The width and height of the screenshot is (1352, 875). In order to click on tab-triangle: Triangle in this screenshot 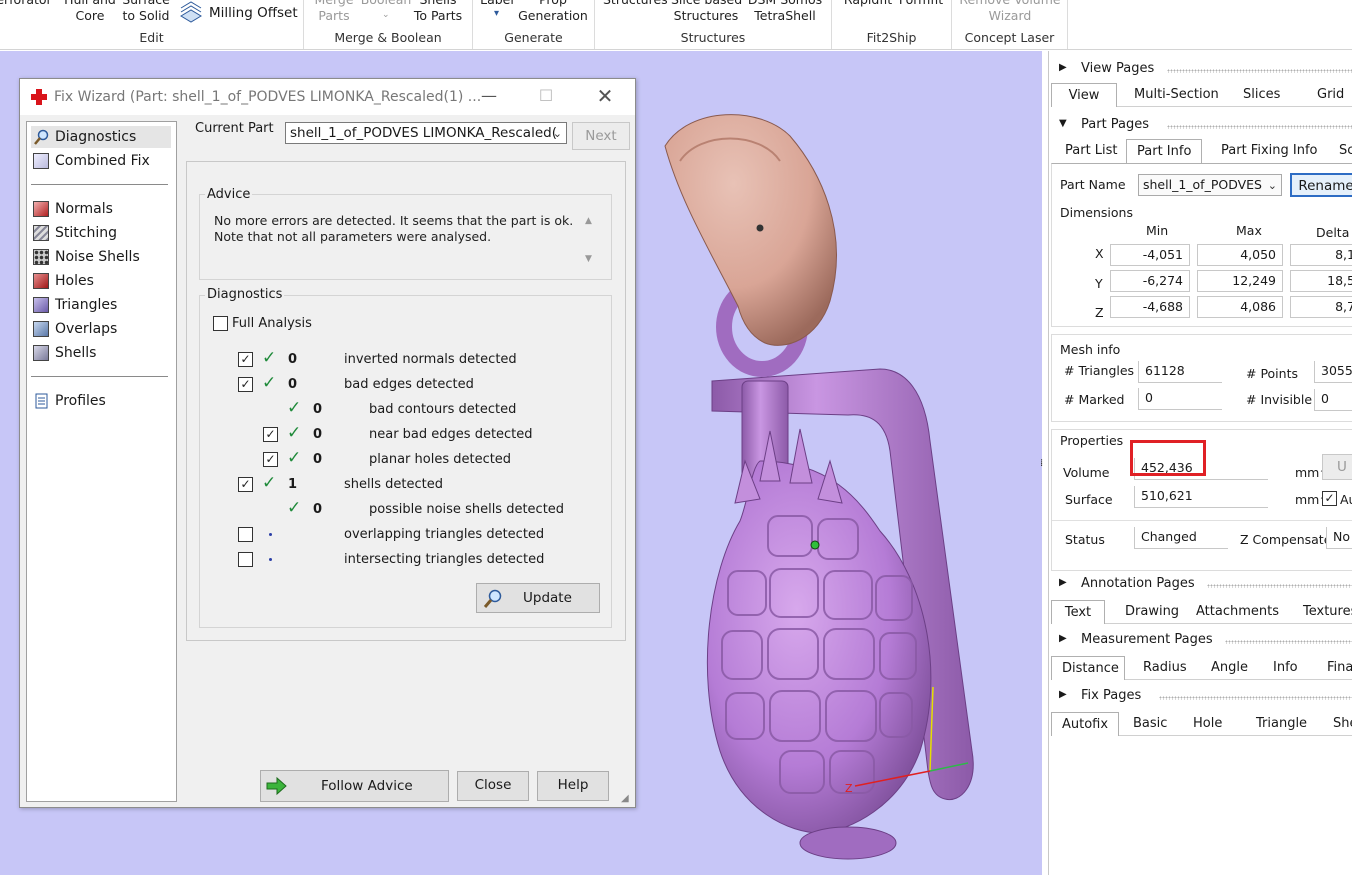, I will do `click(1281, 724)`.